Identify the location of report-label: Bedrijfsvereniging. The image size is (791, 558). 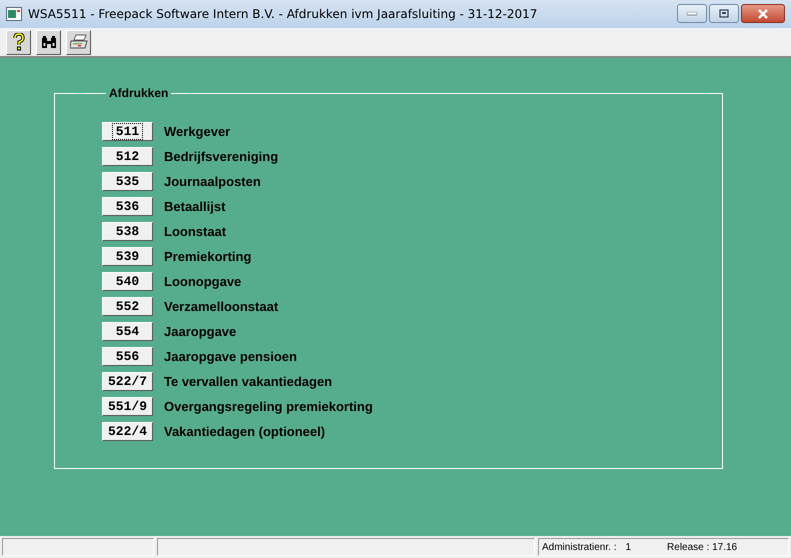
(221, 156).